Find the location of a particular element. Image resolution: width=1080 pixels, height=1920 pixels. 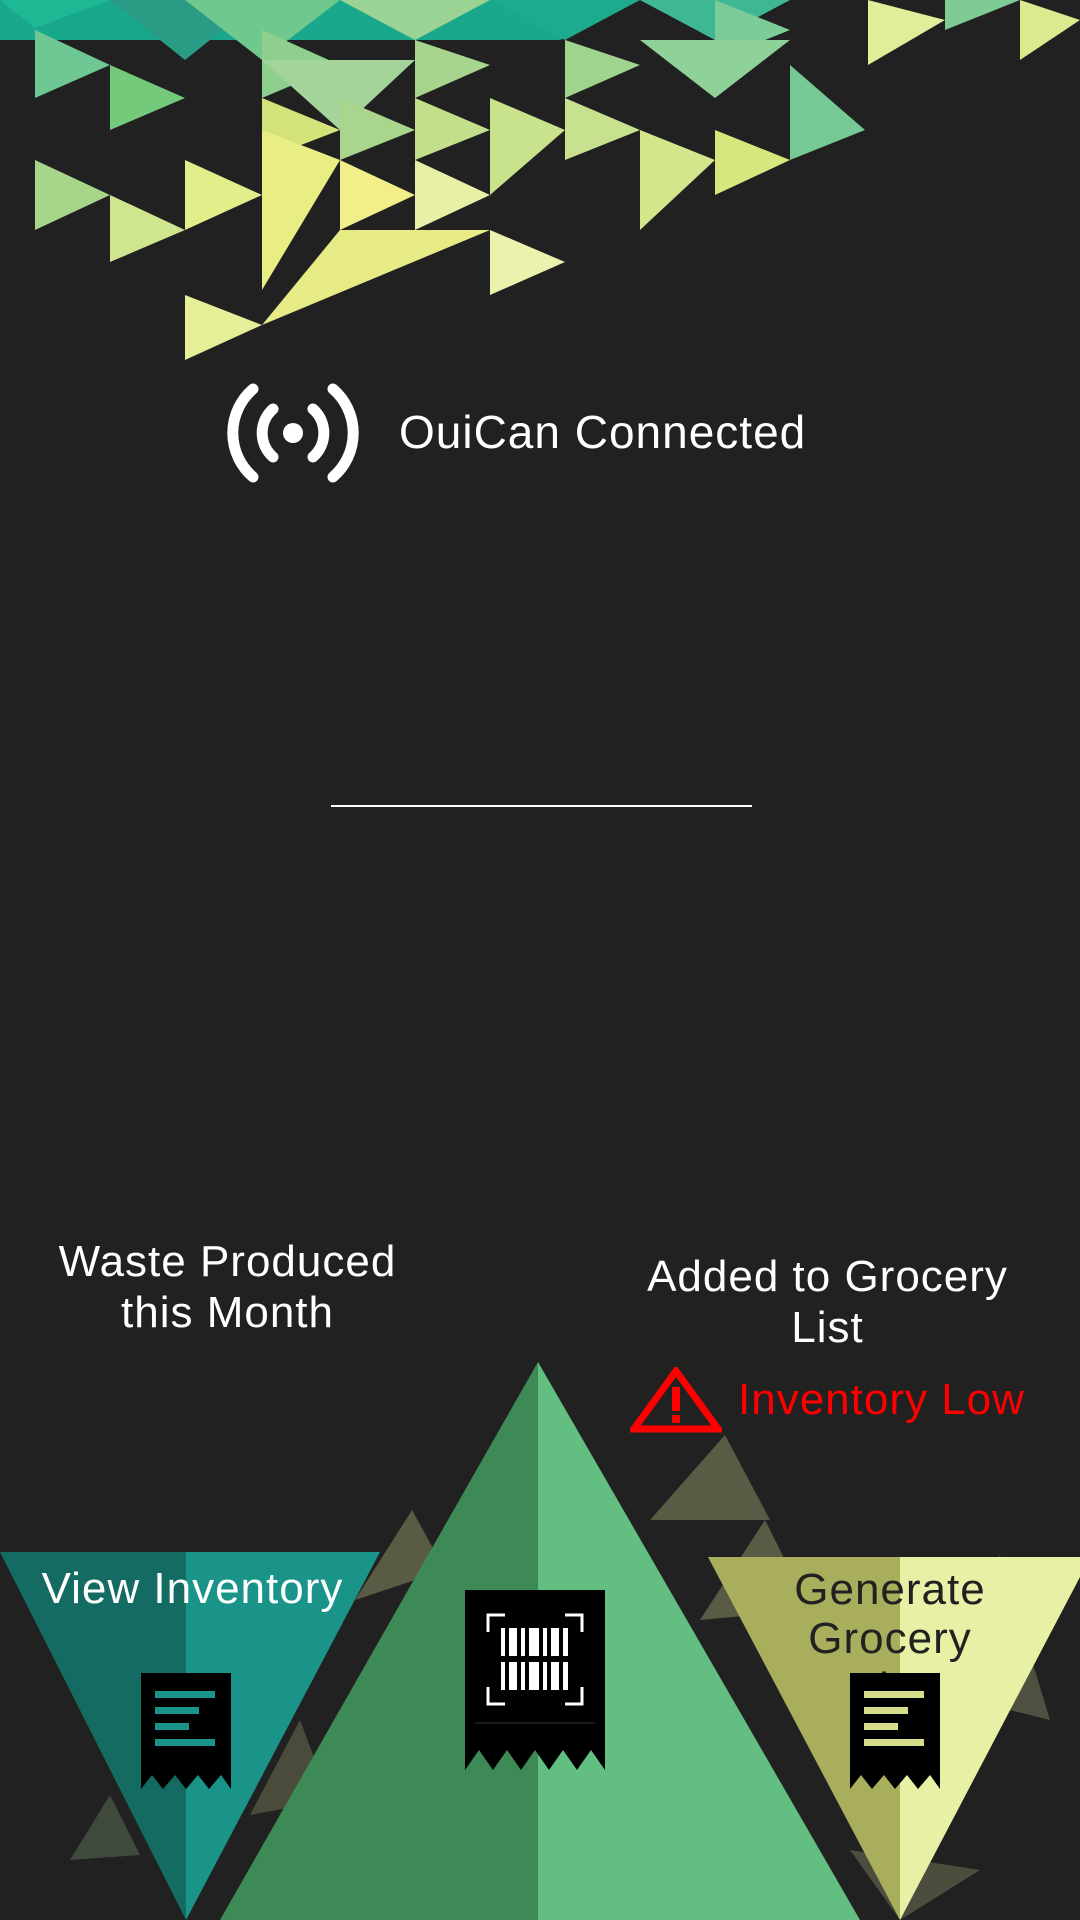

divider is located at coordinates (541, 806).